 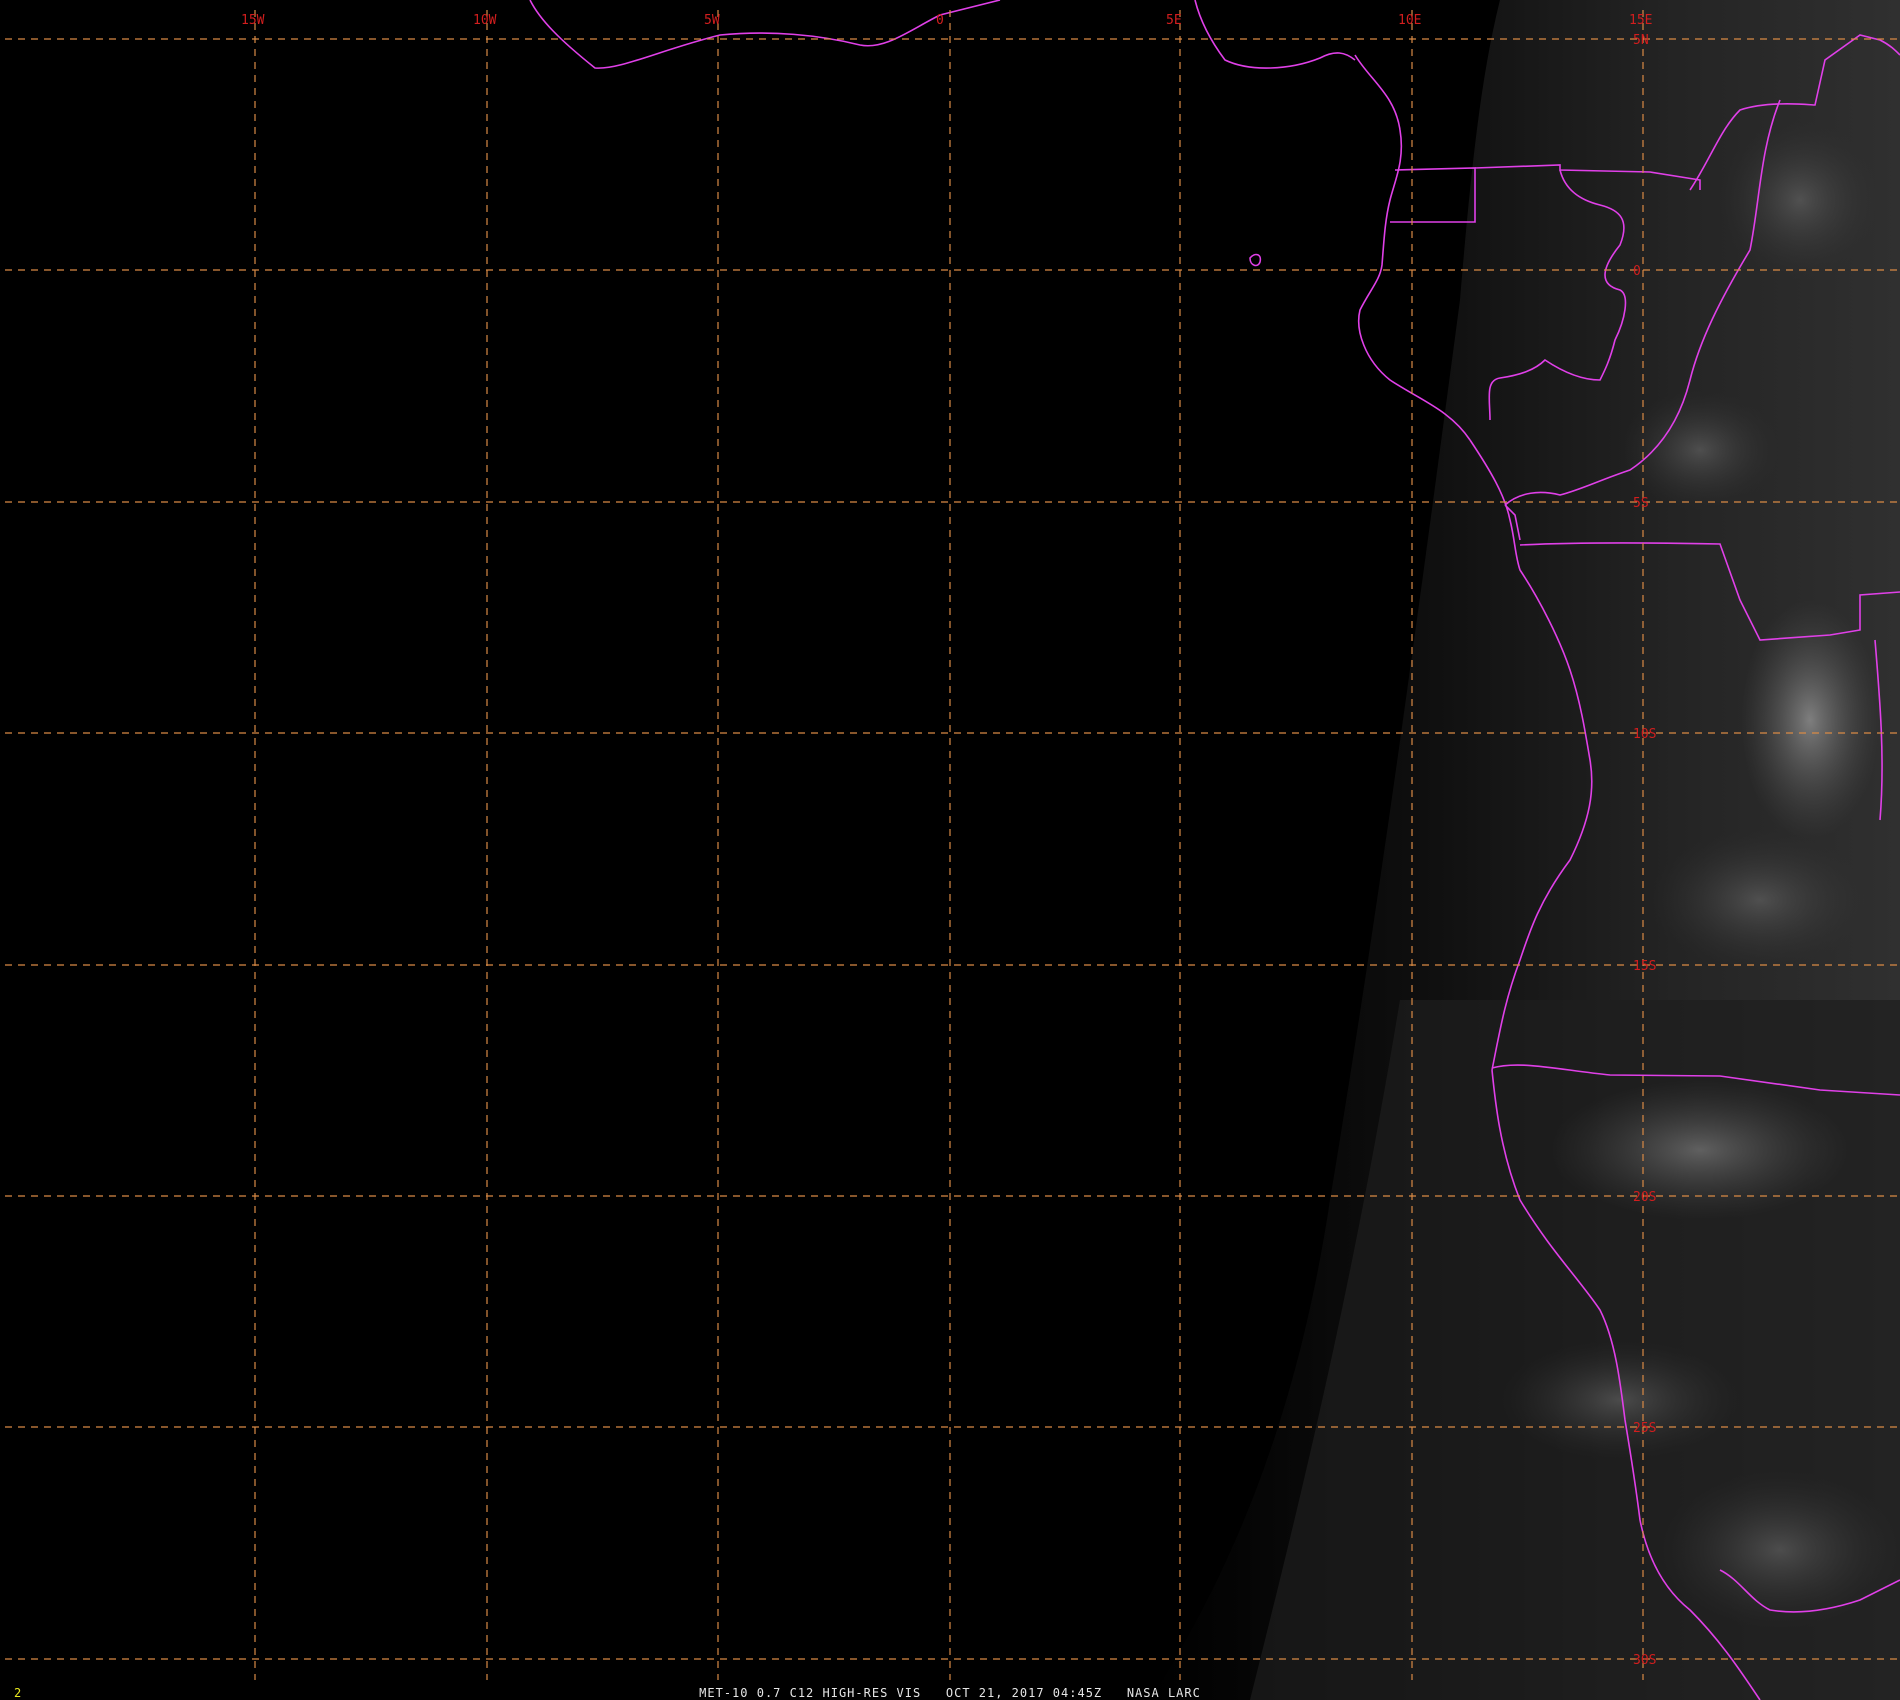 I want to click on lat-label-0: 0, so click(x=1637, y=271).